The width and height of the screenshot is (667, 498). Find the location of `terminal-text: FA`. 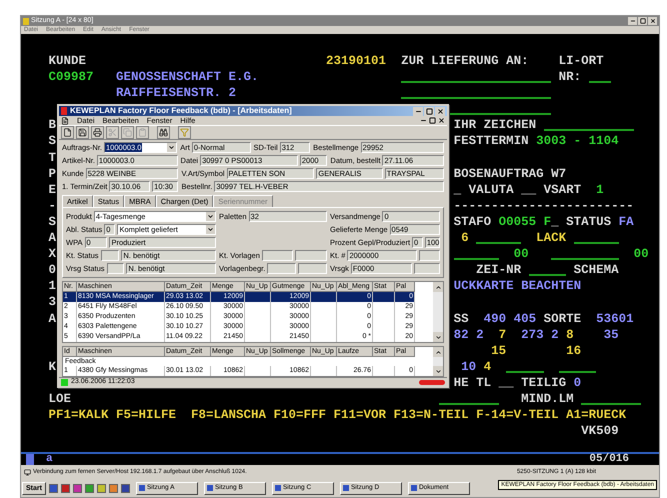

terminal-text: FA is located at coordinates (626, 222).